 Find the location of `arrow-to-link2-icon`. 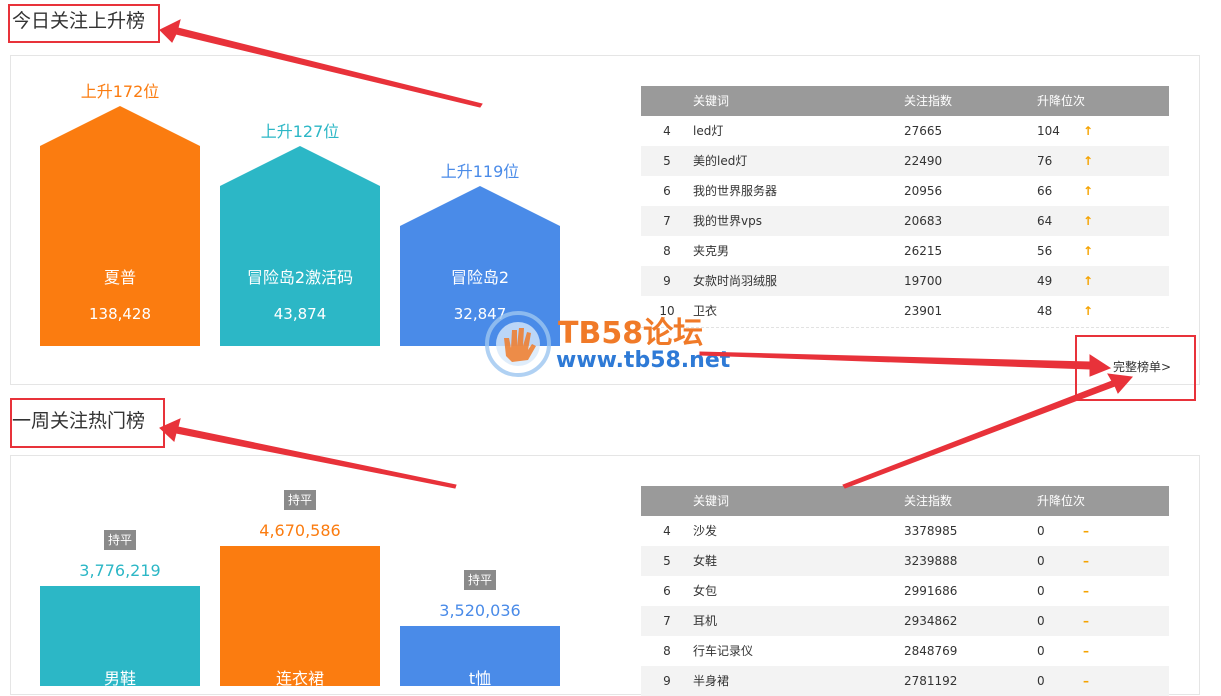

arrow-to-link2-icon is located at coordinates (987, 431).